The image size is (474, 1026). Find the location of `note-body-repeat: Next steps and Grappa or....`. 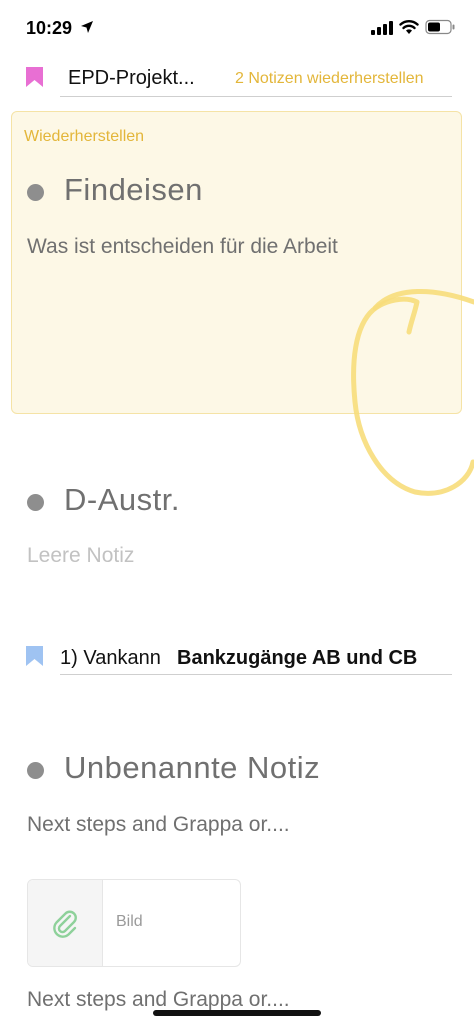

note-body-repeat: Next steps and Grappa or.... is located at coordinates (158, 1000).